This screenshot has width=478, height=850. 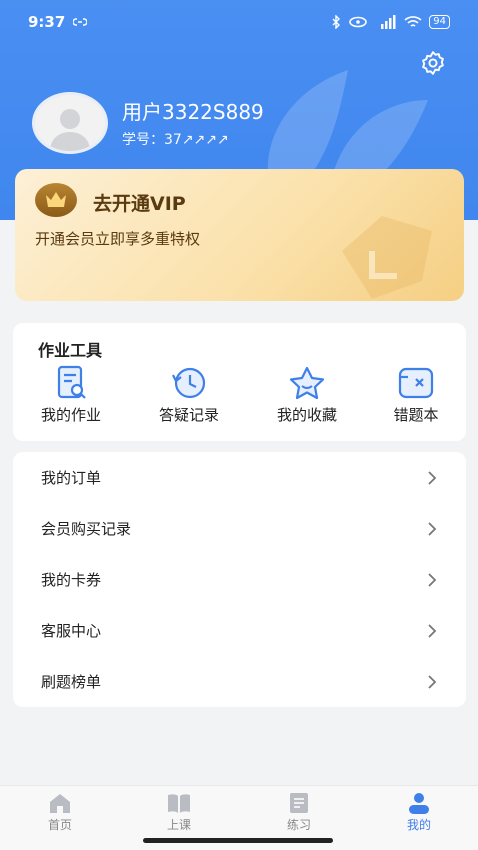 I want to click on history-icon, so click(x=189, y=383).